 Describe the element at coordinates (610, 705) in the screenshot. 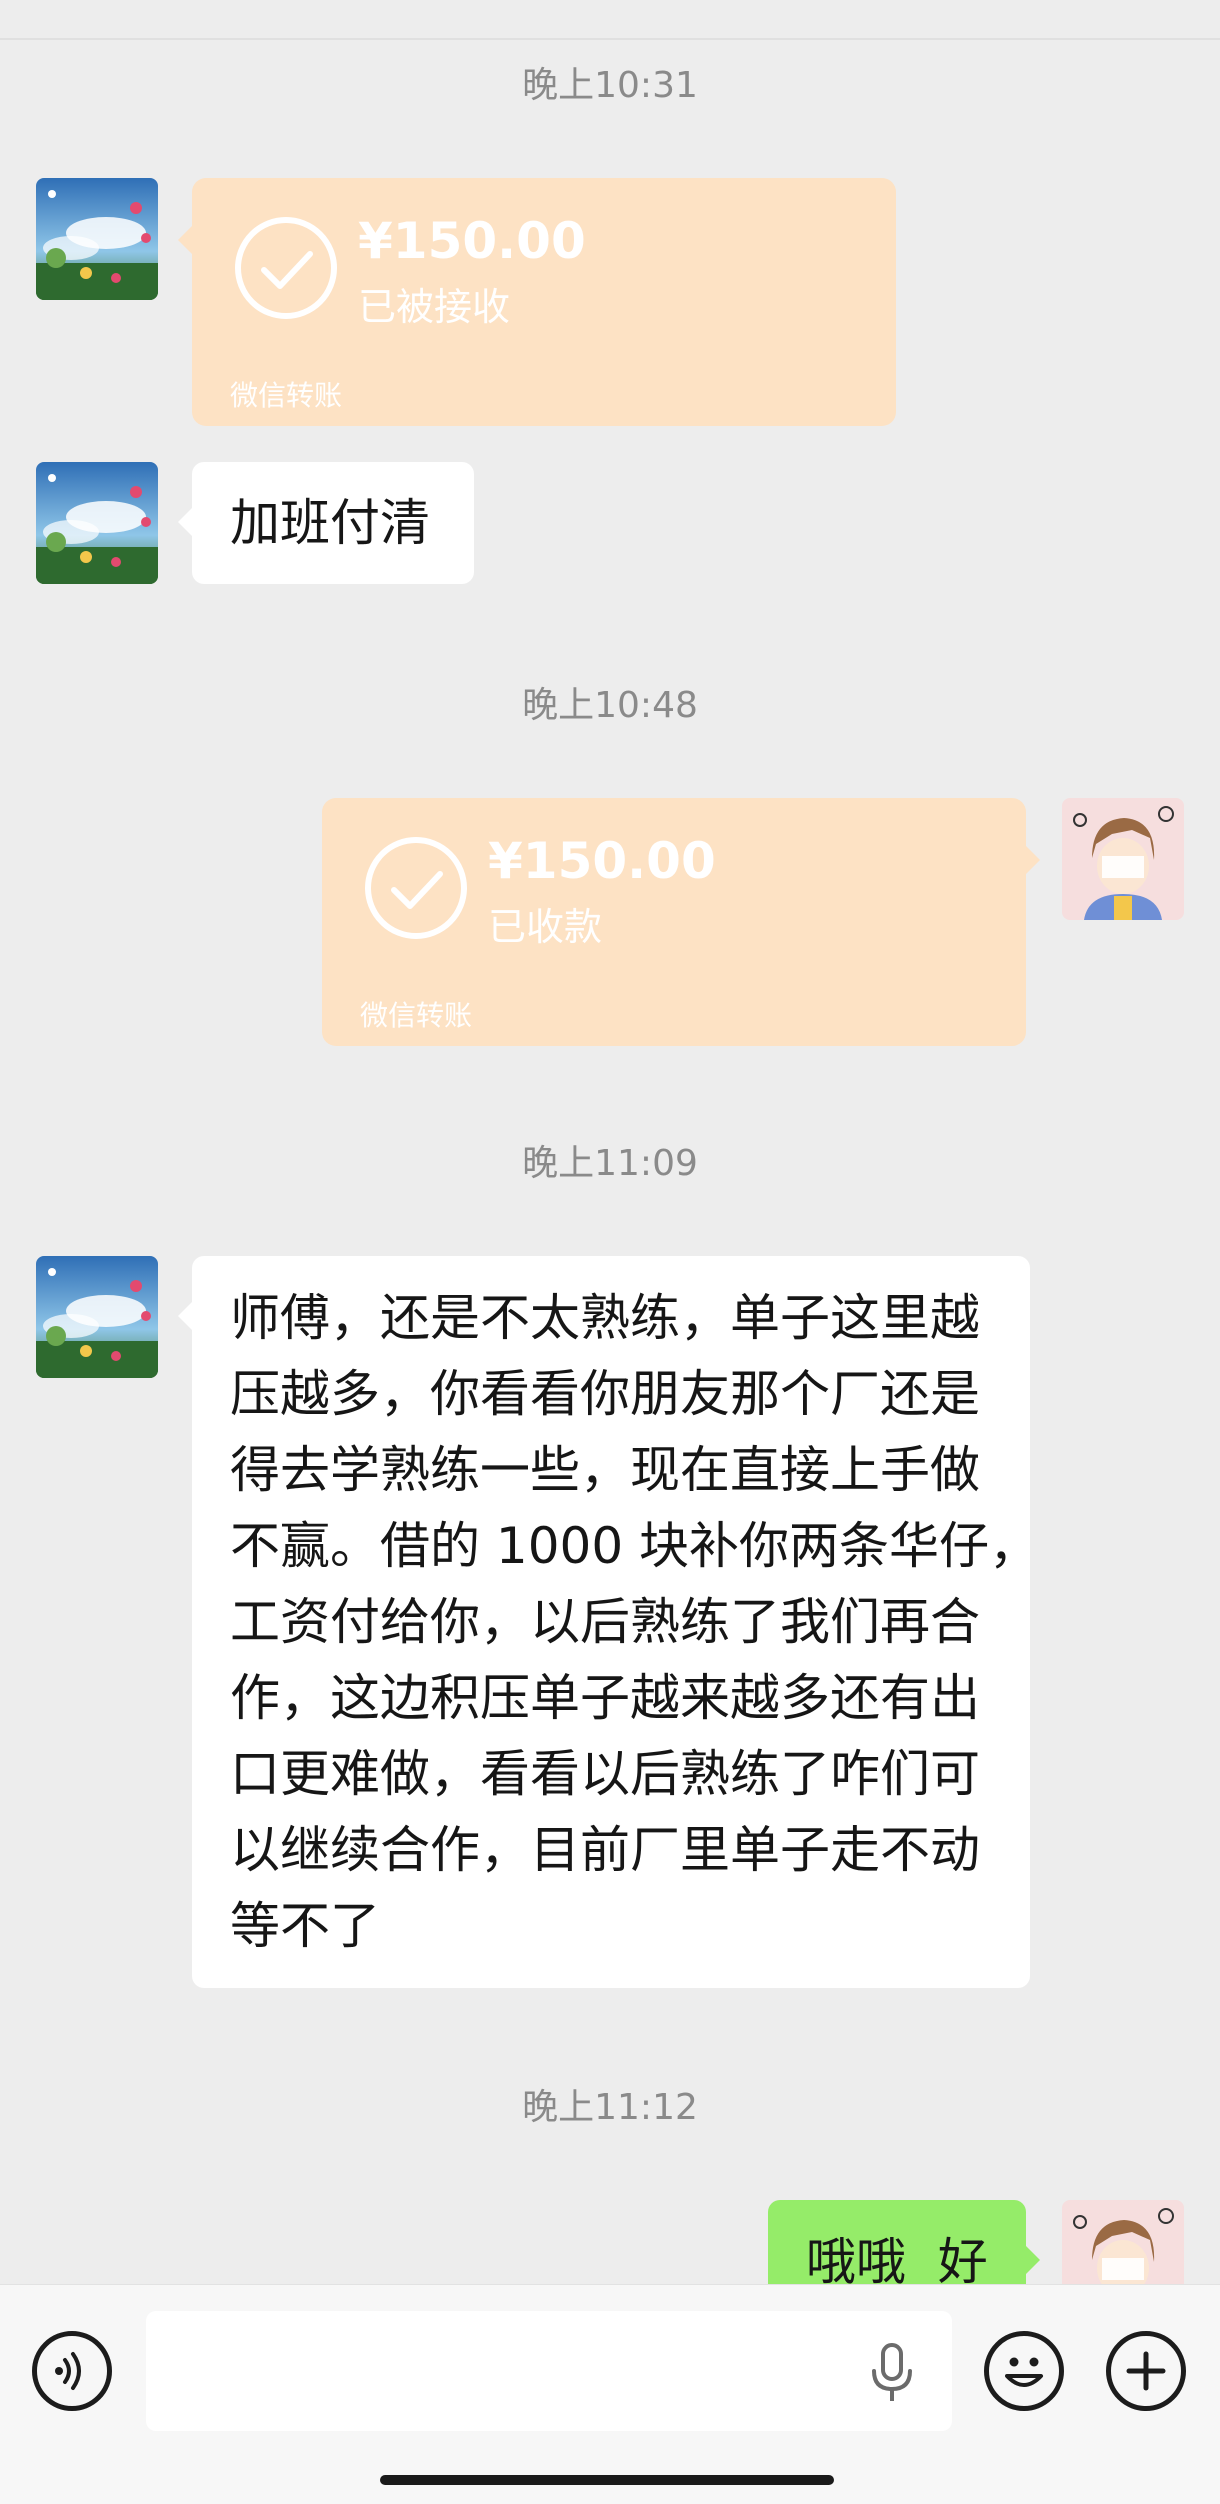

I see `timestamp: 晚上10:48` at that location.